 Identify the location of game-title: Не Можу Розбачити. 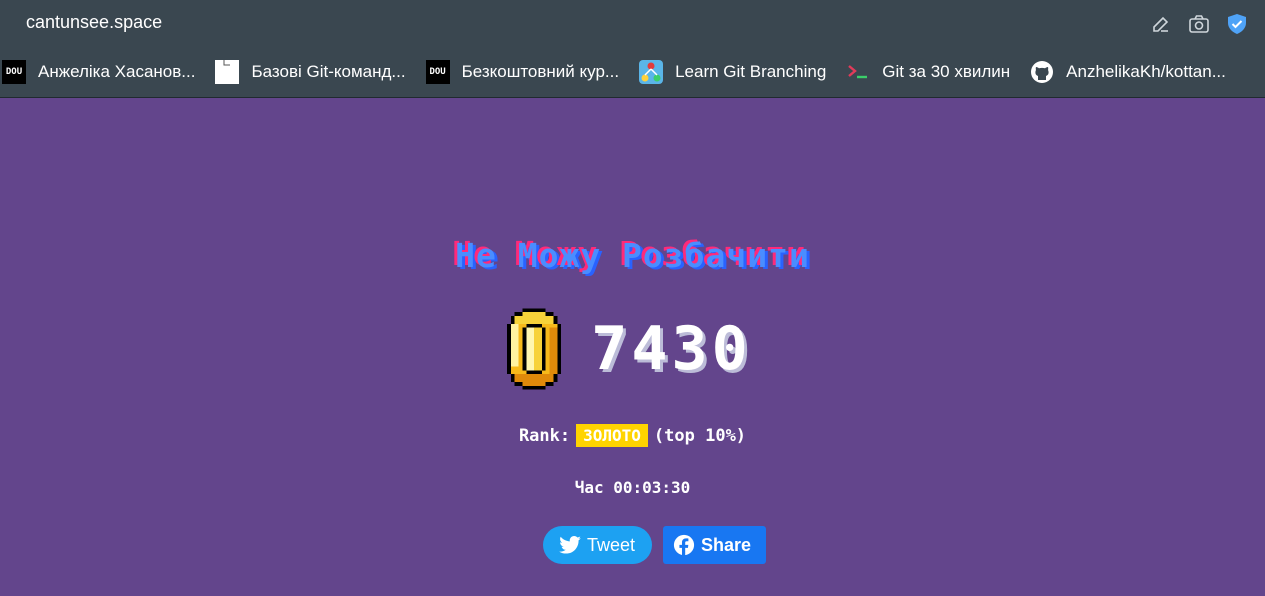
(632, 255).